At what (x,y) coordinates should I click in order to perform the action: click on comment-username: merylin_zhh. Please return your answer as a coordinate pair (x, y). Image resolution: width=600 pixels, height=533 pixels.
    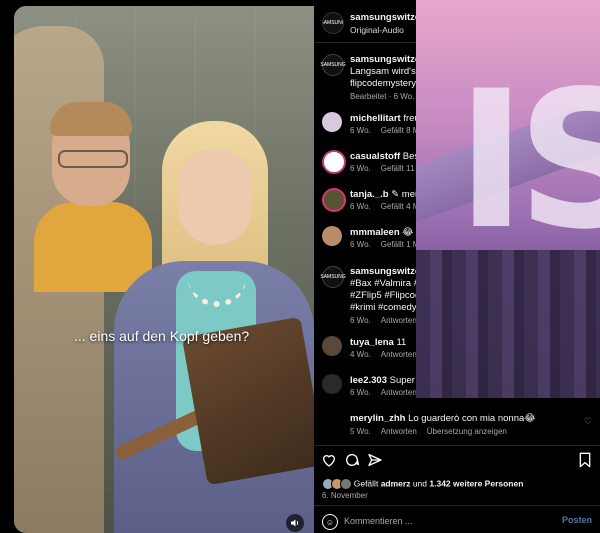
    Looking at the image, I should click on (377, 418).